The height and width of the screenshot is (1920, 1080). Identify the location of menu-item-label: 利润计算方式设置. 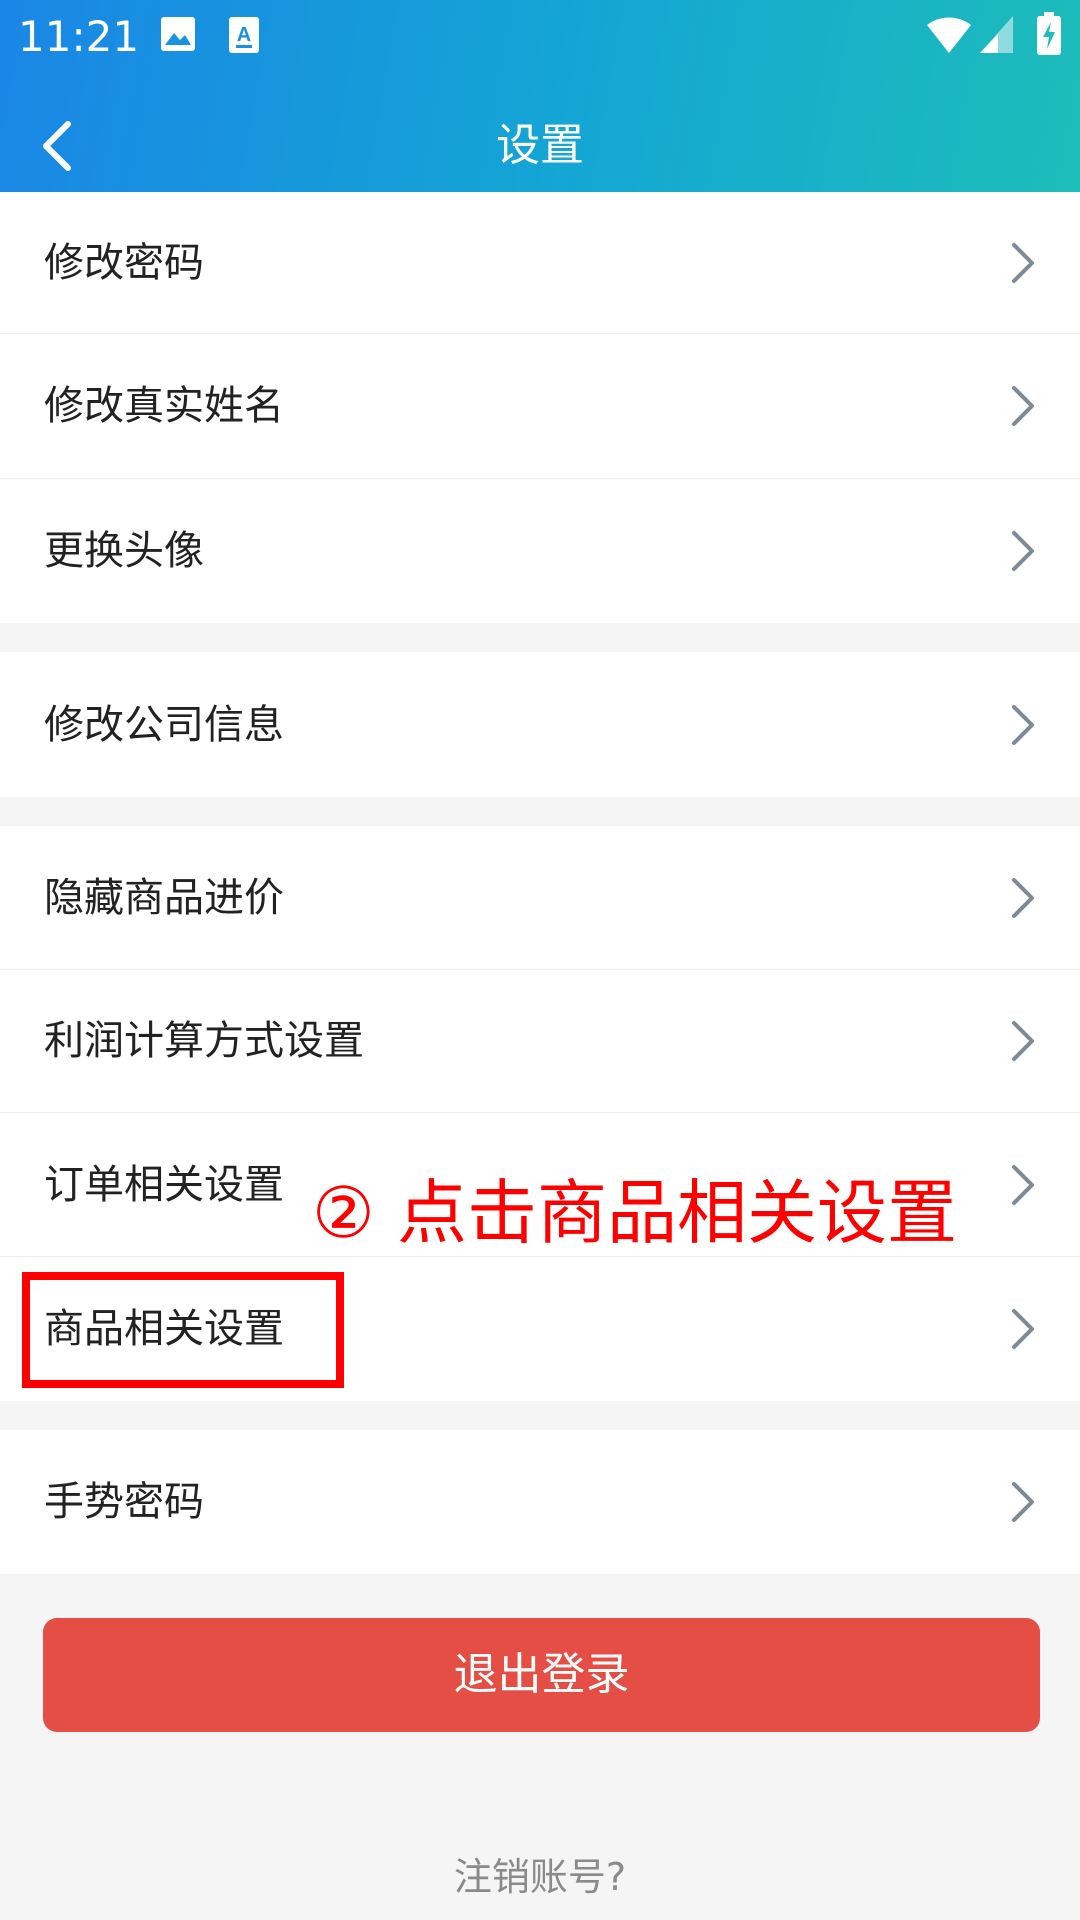
(204, 1041).